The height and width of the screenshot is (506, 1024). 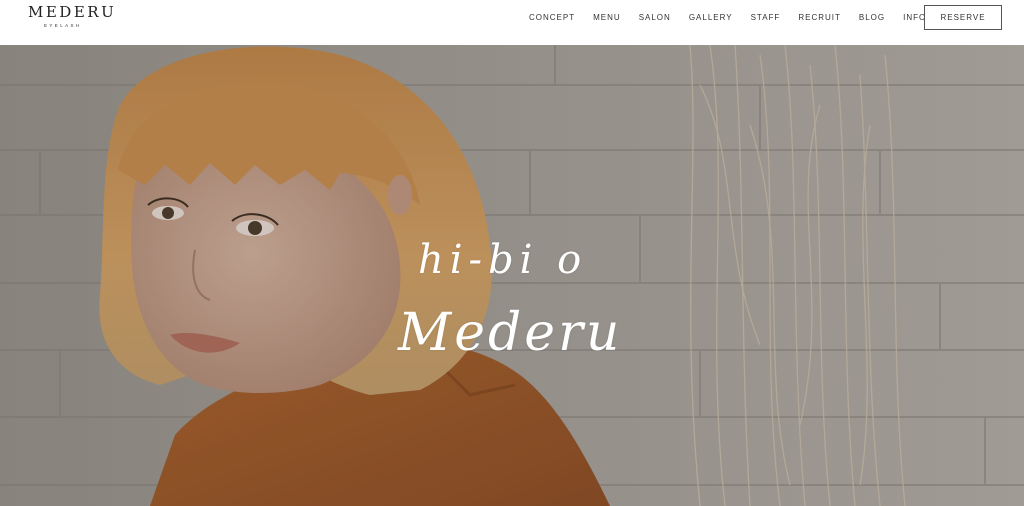 I want to click on nav-item-recruit: RECRUIT, so click(x=819, y=17).